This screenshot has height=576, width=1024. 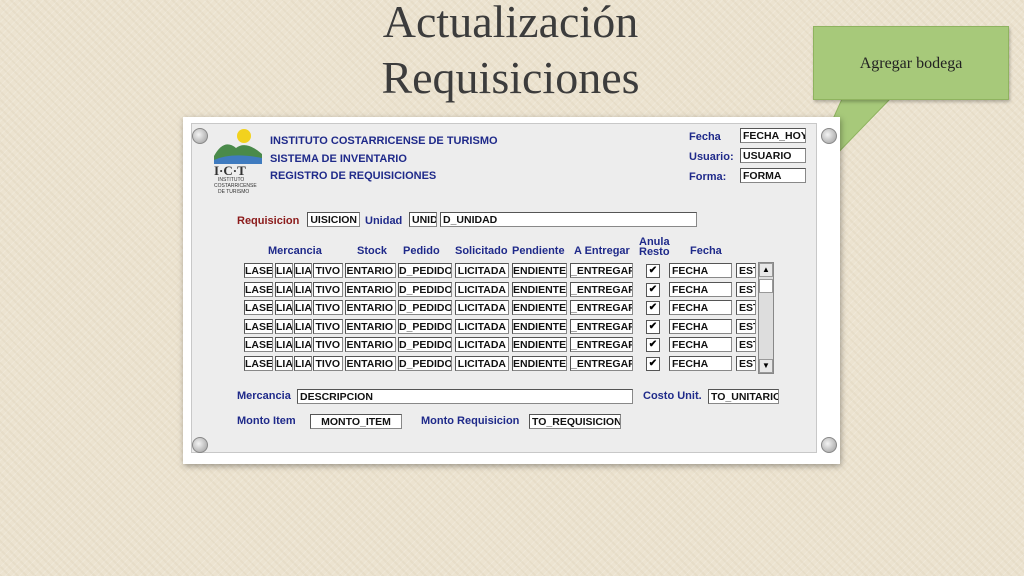 What do you see at coordinates (672, 396) in the screenshot?
I see `costo-label: Costo Unit.` at bounding box center [672, 396].